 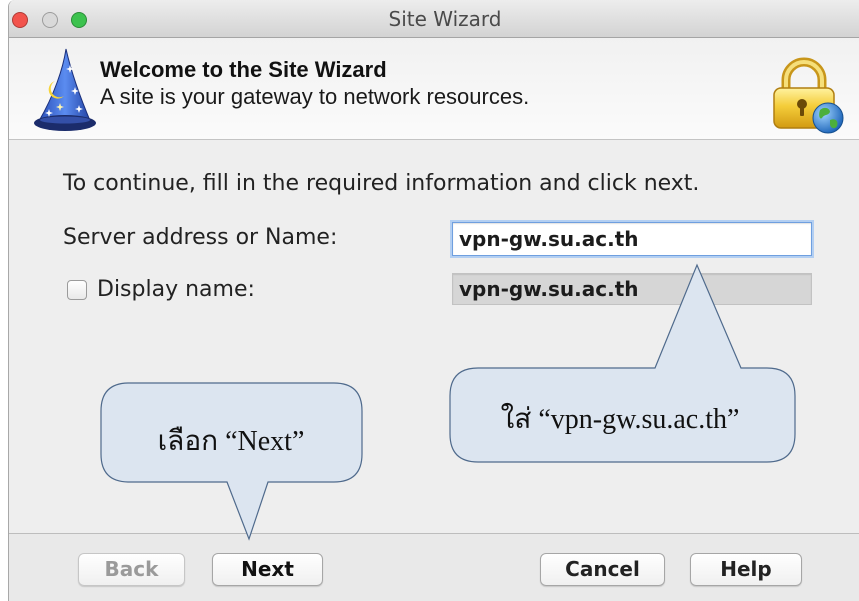 What do you see at coordinates (632, 239) in the screenshot?
I see `server-address-input` at bounding box center [632, 239].